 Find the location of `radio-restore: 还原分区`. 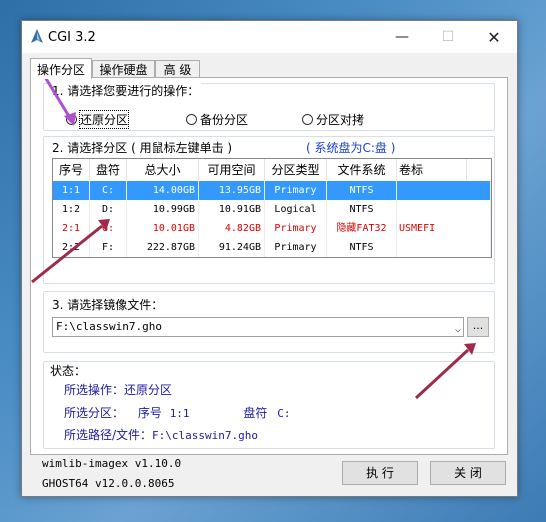

radio-restore: 还原分区 is located at coordinates (98, 119).